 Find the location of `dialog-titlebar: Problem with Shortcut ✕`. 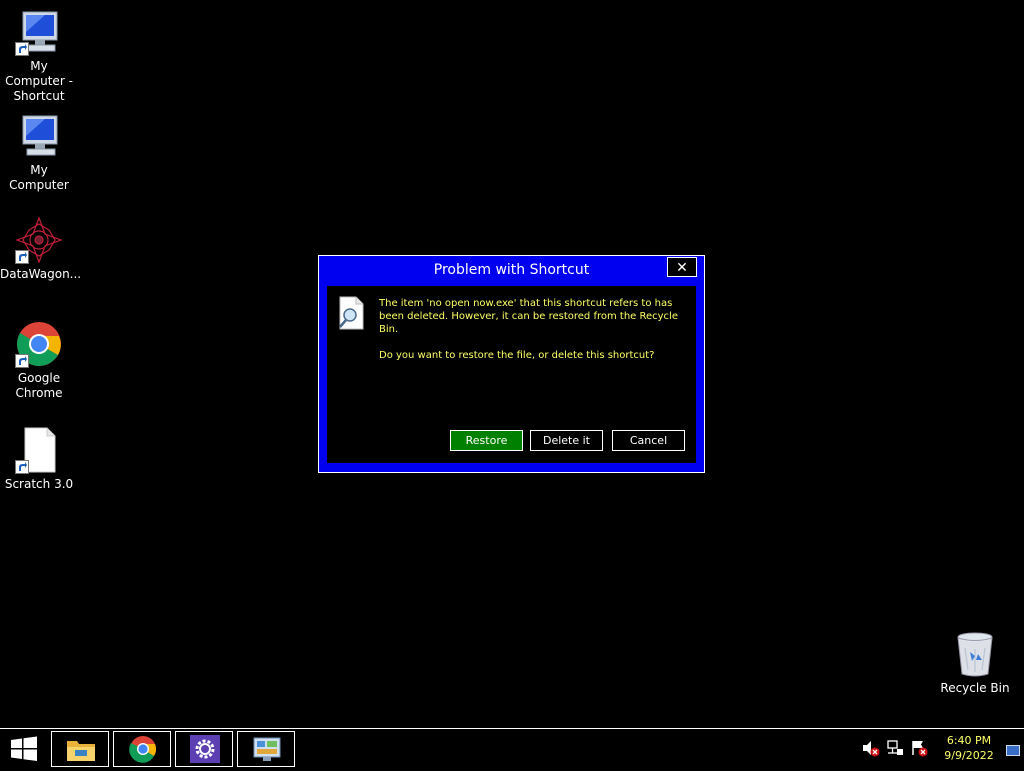

dialog-titlebar: Problem with Shortcut ✕ is located at coordinates (511, 270).